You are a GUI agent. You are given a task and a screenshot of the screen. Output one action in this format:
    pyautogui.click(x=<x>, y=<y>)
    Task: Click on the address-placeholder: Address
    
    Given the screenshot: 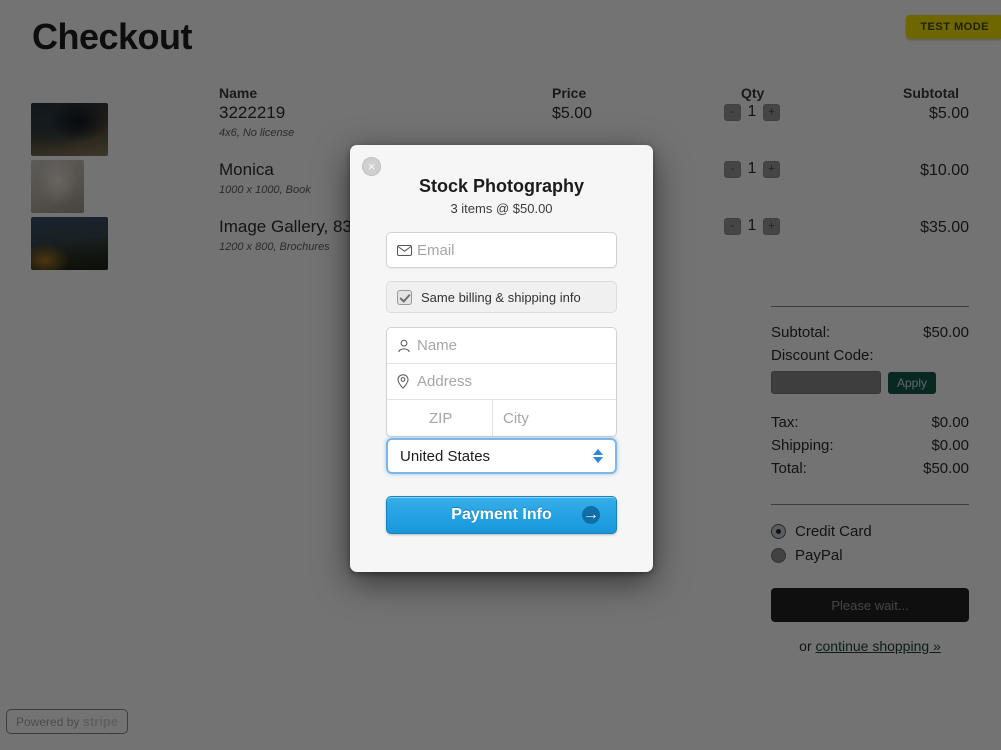 What is the action you would take?
    pyautogui.click(x=445, y=381)
    